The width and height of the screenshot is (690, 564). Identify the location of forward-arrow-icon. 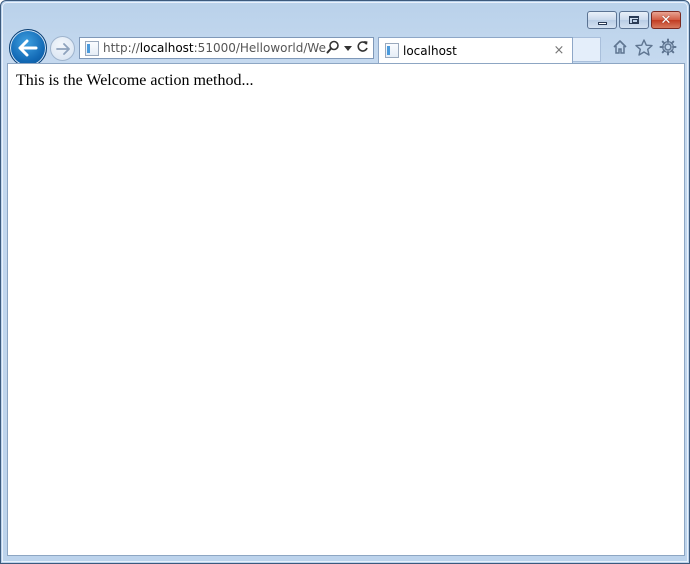
(62, 48).